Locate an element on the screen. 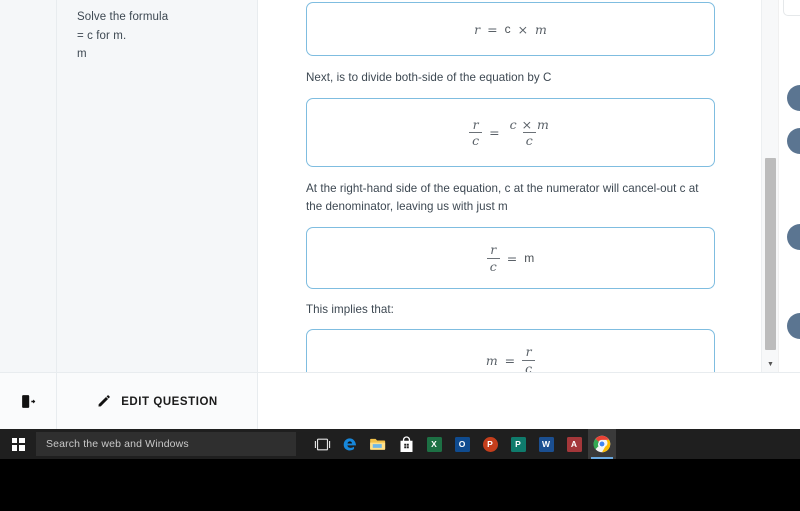 The height and width of the screenshot is (511, 800). windows-start-icon is located at coordinates (18, 444).